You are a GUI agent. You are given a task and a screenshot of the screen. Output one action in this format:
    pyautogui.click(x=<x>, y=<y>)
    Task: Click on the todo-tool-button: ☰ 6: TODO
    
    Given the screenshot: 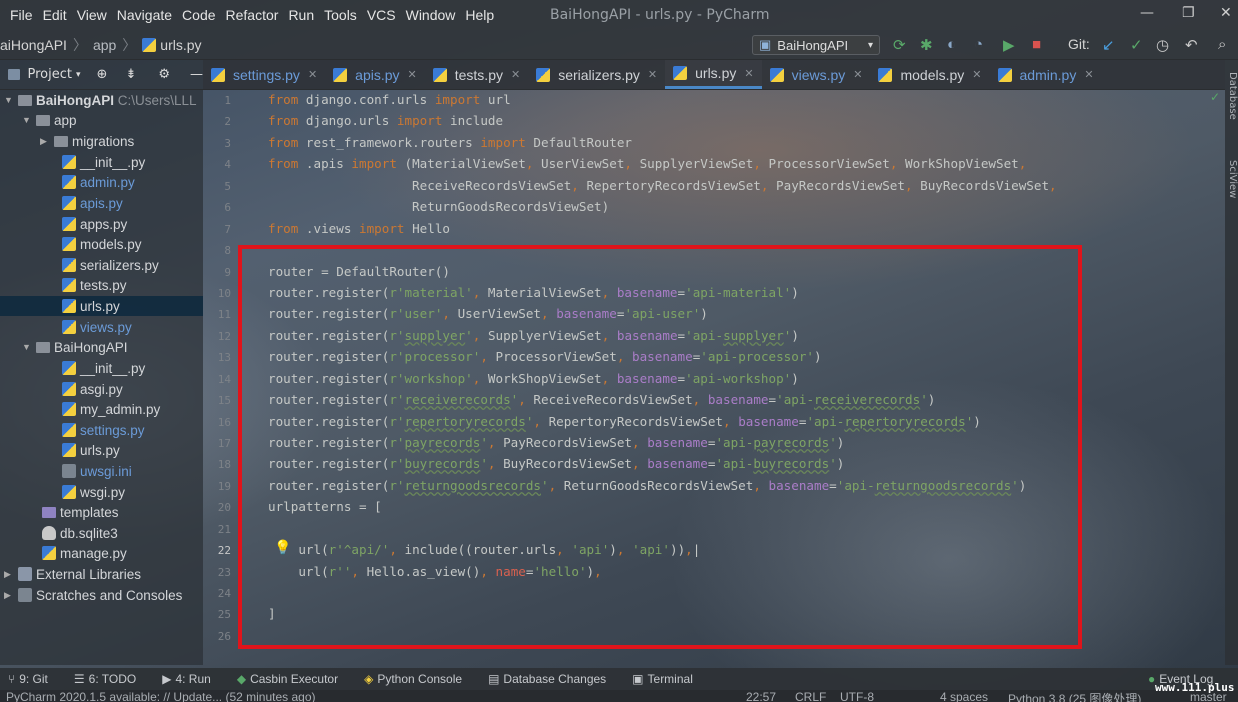 What is the action you would take?
    pyautogui.click(x=105, y=679)
    